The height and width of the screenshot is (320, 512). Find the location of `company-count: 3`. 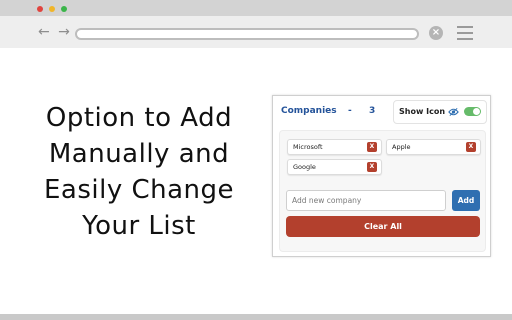

company-count: 3 is located at coordinates (372, 111).